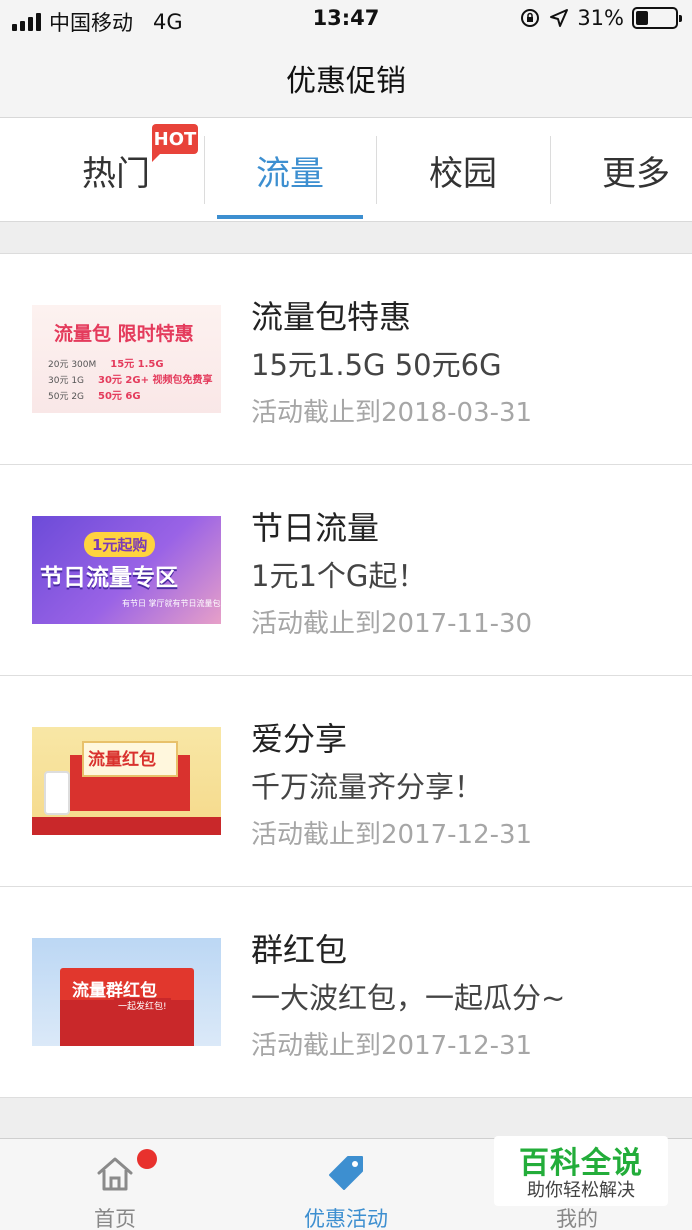 Image resolution: width=692 pixels, height=1230 pixels. What do you see at coordinates (290, 217) in the screenshot?
I see `tab-active-indicator` at bounding box center [290, 217].